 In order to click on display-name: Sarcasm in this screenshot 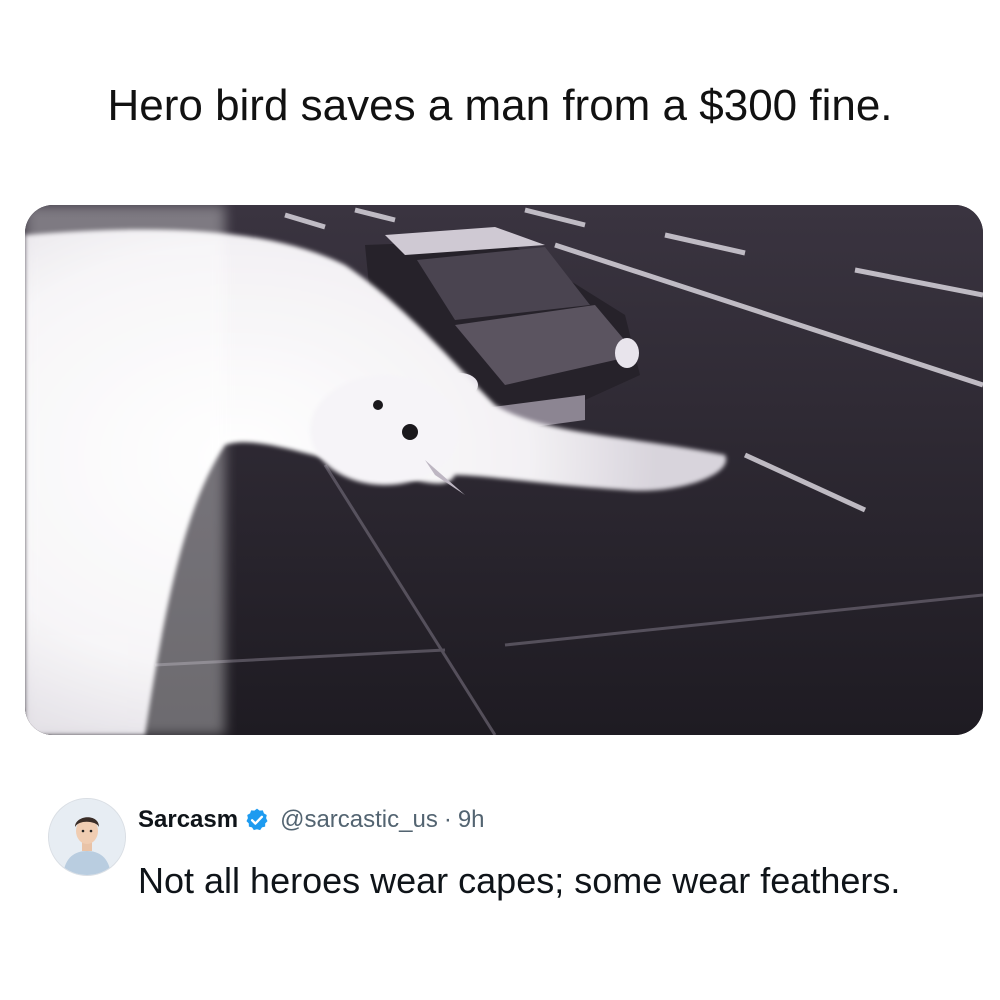, I will do `click(188, 820)`.